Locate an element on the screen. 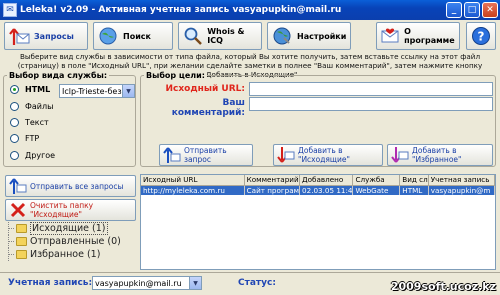 This screenshot has height=295, width=500. table-cell: Сайт програм is located at coordinates (272, 190).